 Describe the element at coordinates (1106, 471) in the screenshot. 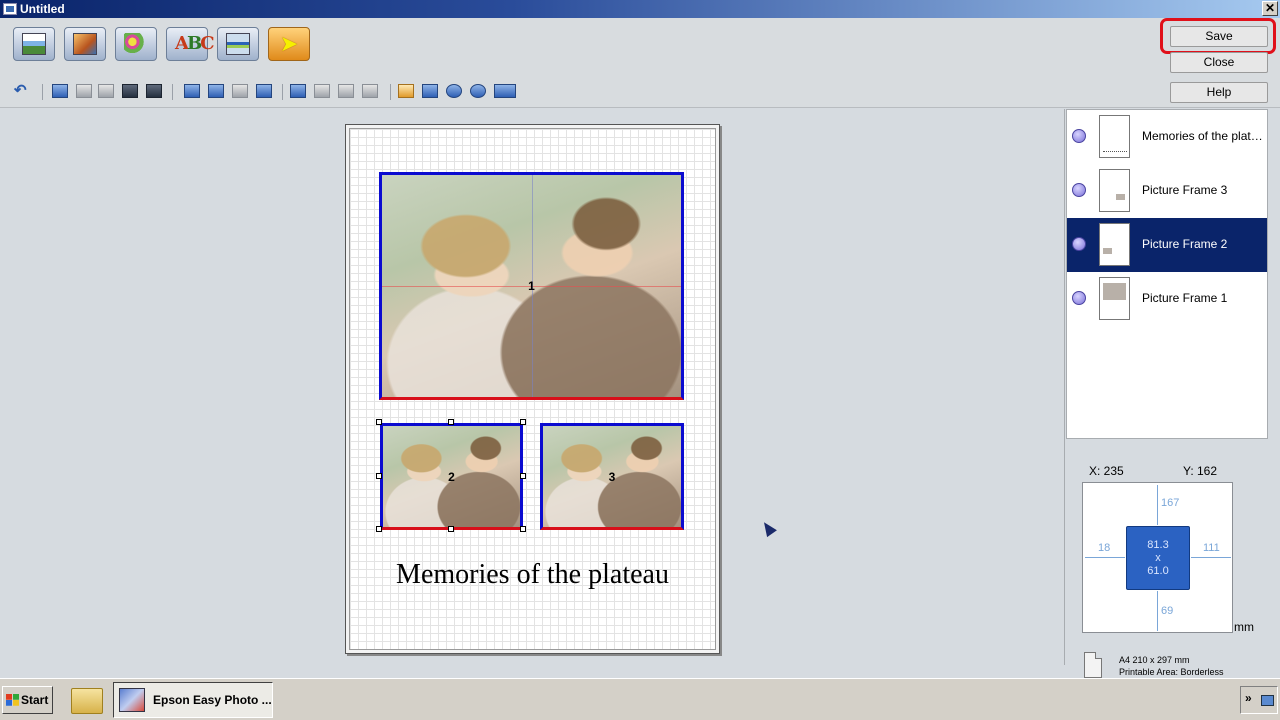

I see `x-coordinate: X: 235` at that location.